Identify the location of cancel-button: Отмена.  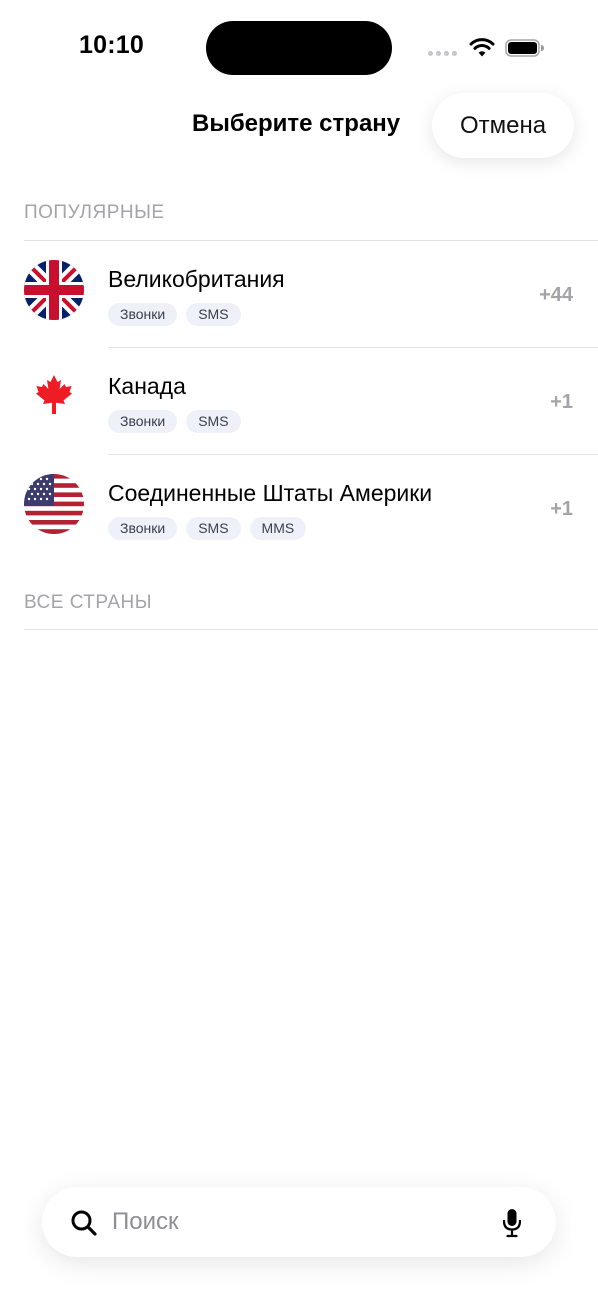
(503, 125).